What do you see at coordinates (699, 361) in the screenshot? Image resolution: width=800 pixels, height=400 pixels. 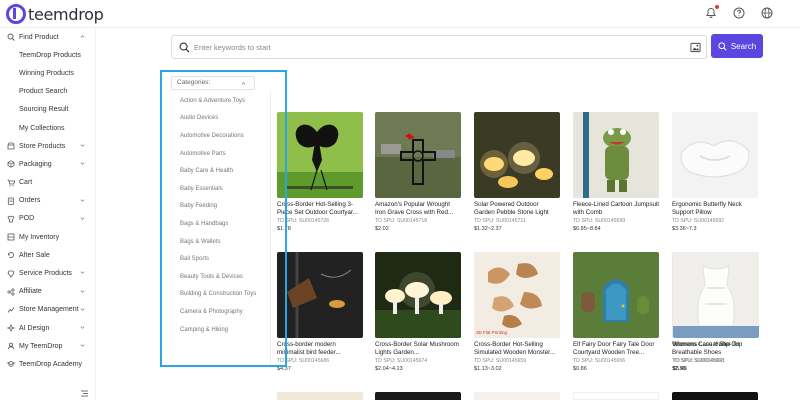 I see `product-spu: TD SPU: SU00145641` at bounding box center [699, 361].